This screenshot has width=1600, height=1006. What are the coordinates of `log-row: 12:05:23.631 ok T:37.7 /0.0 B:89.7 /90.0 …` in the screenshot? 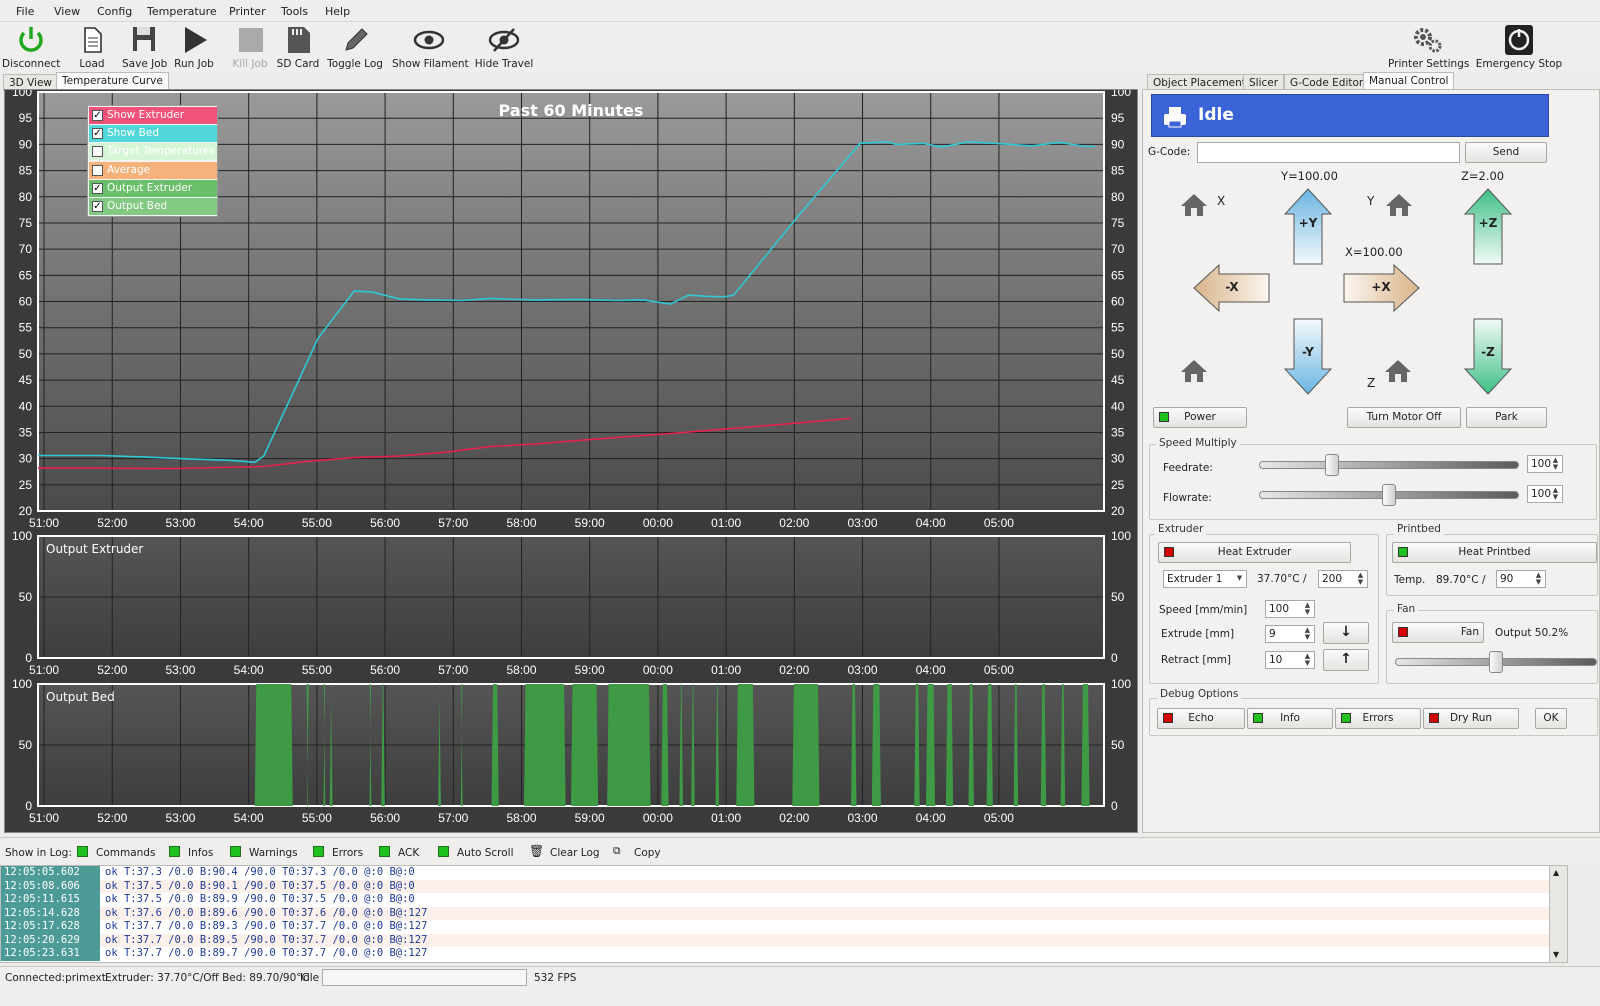 It's located at (776, 954).